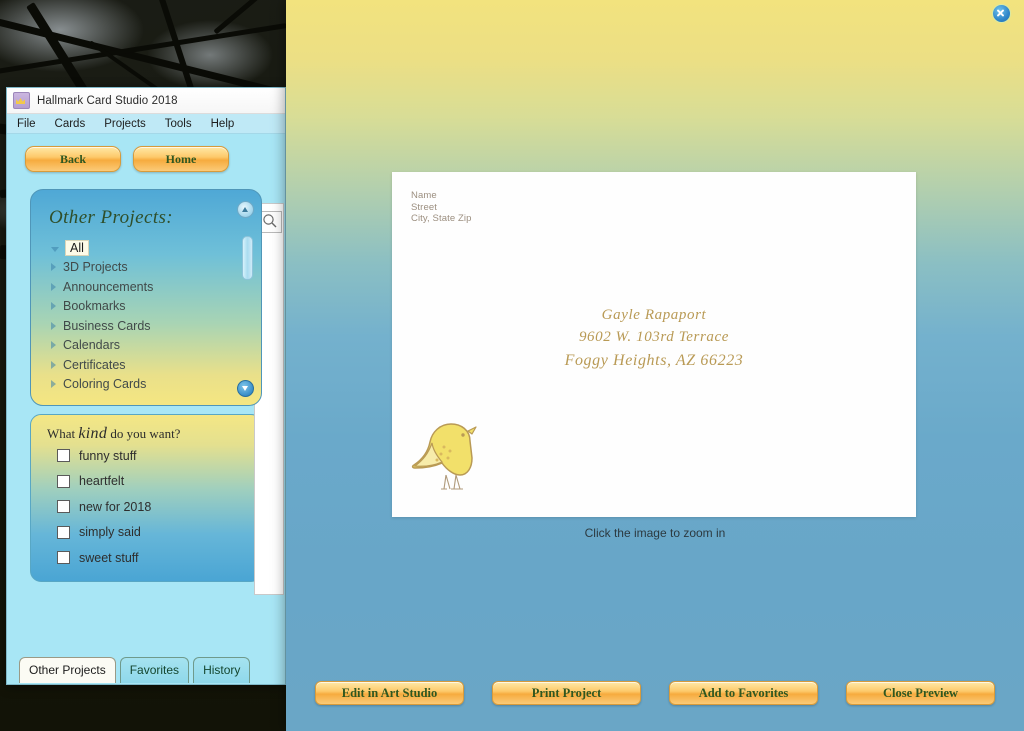 The width and height of the screenshot is (1024, 731). I want to click on checkbox-label: new for 2018, so click(115, 506).